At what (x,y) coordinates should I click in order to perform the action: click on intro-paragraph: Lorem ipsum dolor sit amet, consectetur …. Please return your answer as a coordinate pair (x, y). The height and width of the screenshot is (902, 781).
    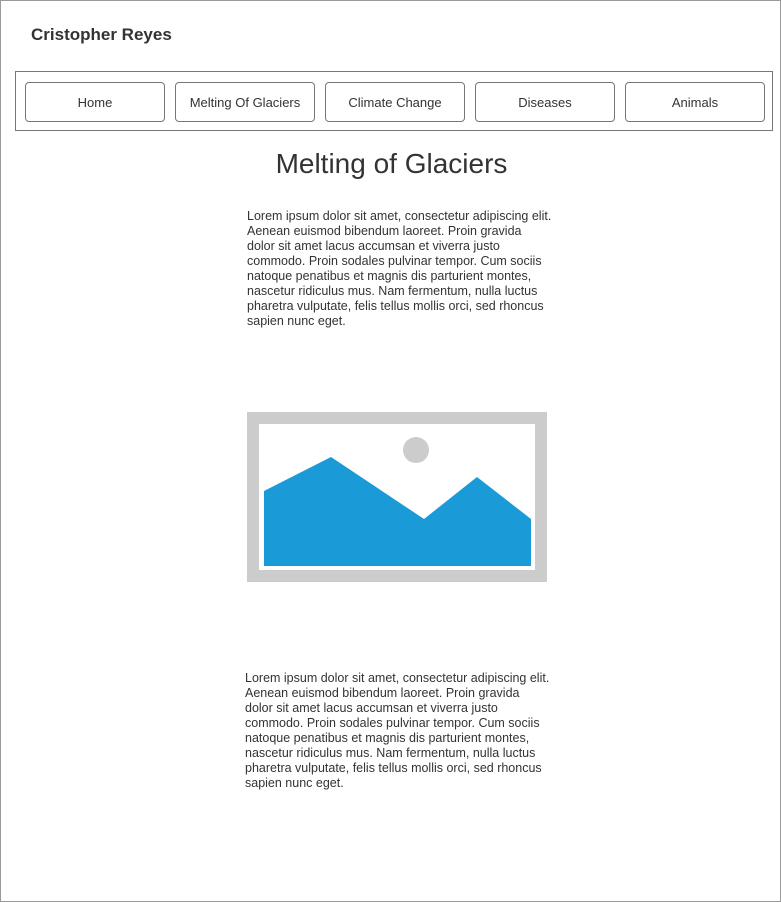
    Looking at the image, I should click on (399, 268).